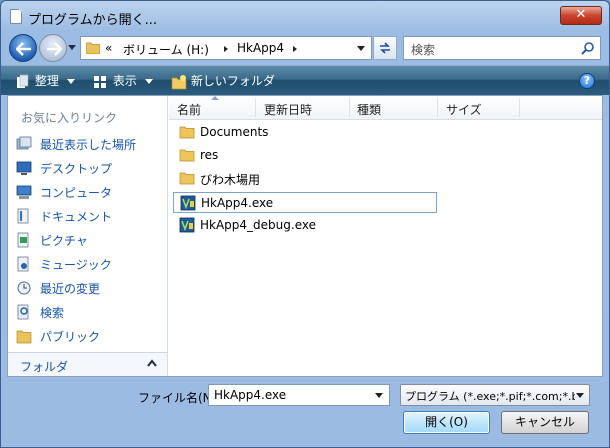  I want to click on sidebar-item-searches: 検索, so click(90, 312).